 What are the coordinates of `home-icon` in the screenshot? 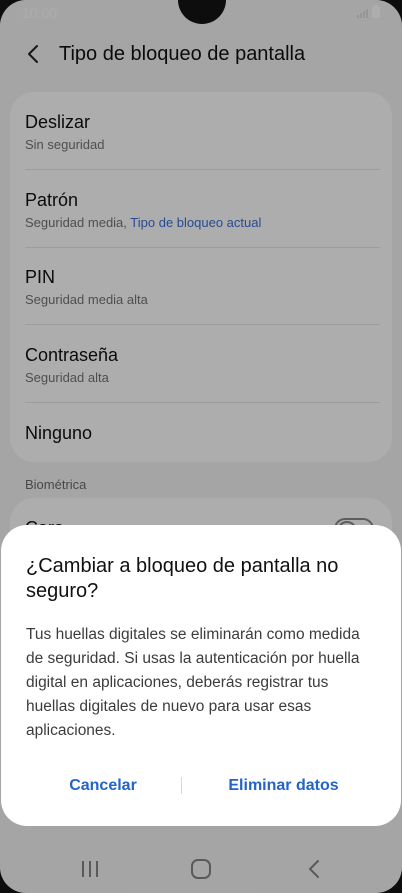 It's located at (201, 869).